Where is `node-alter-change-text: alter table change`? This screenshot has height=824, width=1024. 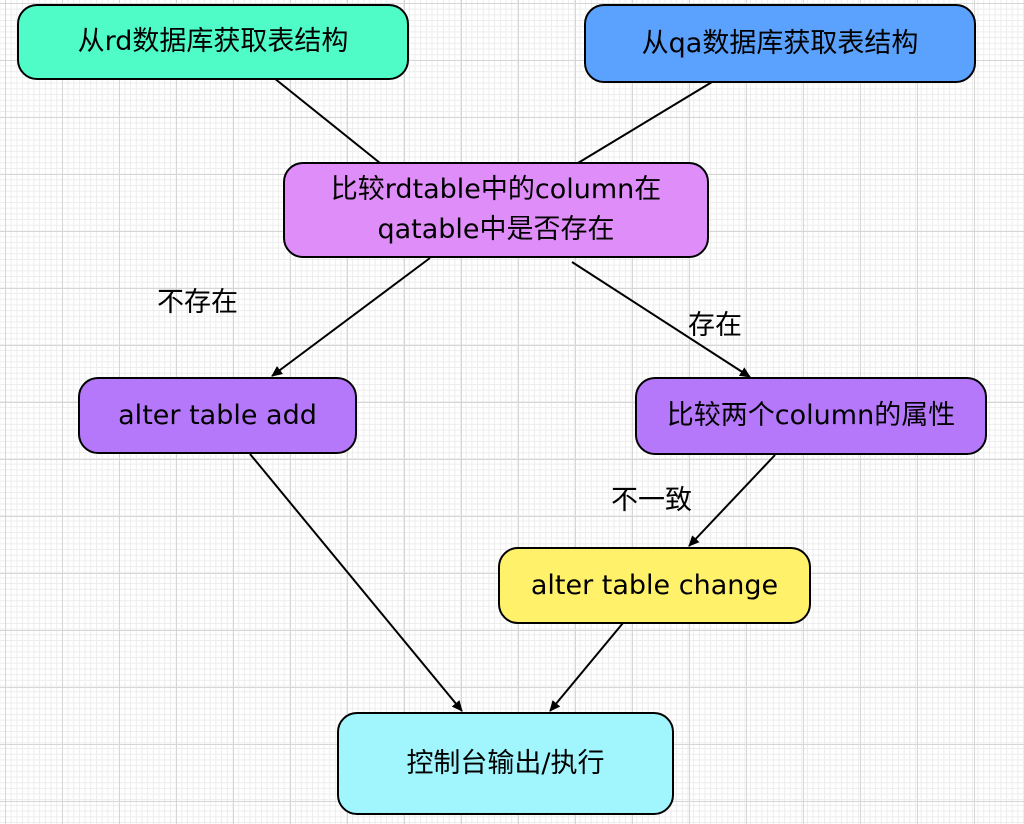
node-alter-change-text: alter table change is located at coordinates (654, 585).